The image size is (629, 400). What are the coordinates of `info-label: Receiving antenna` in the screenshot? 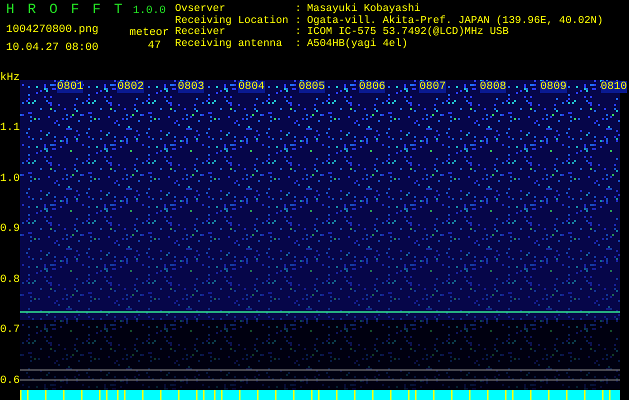 It's located at (229, 44).